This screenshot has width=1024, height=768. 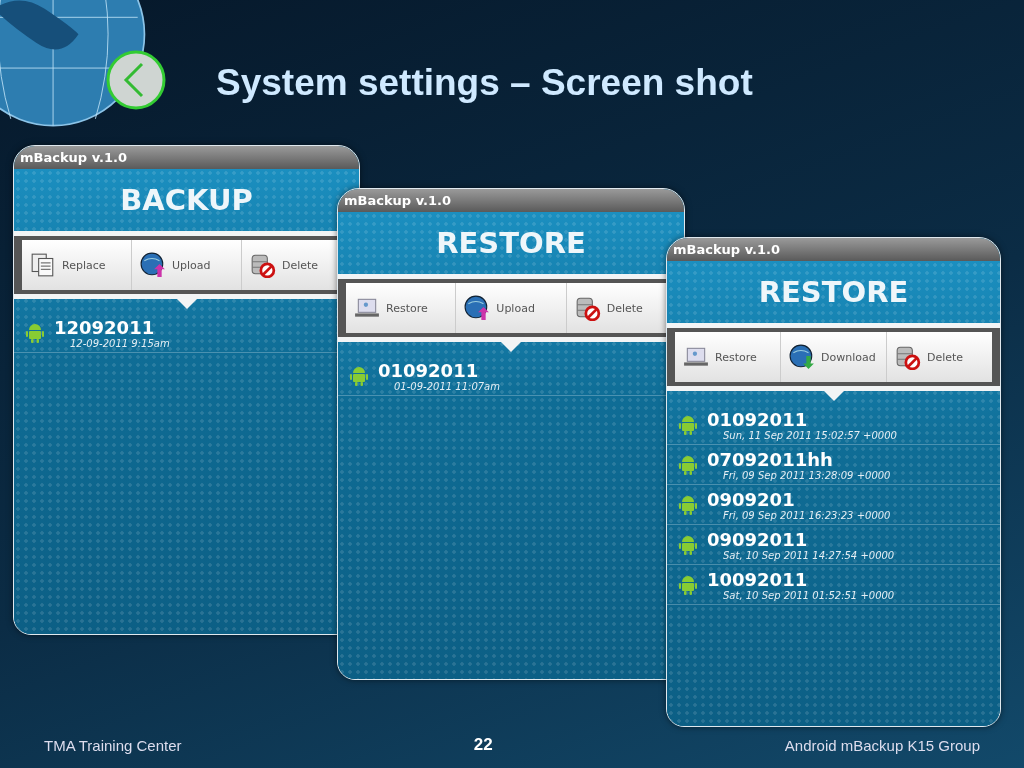 I want to click on backup-date: Fri, 09 Sep 2011 13:28:09 +0000, so click(x=807, y=475).